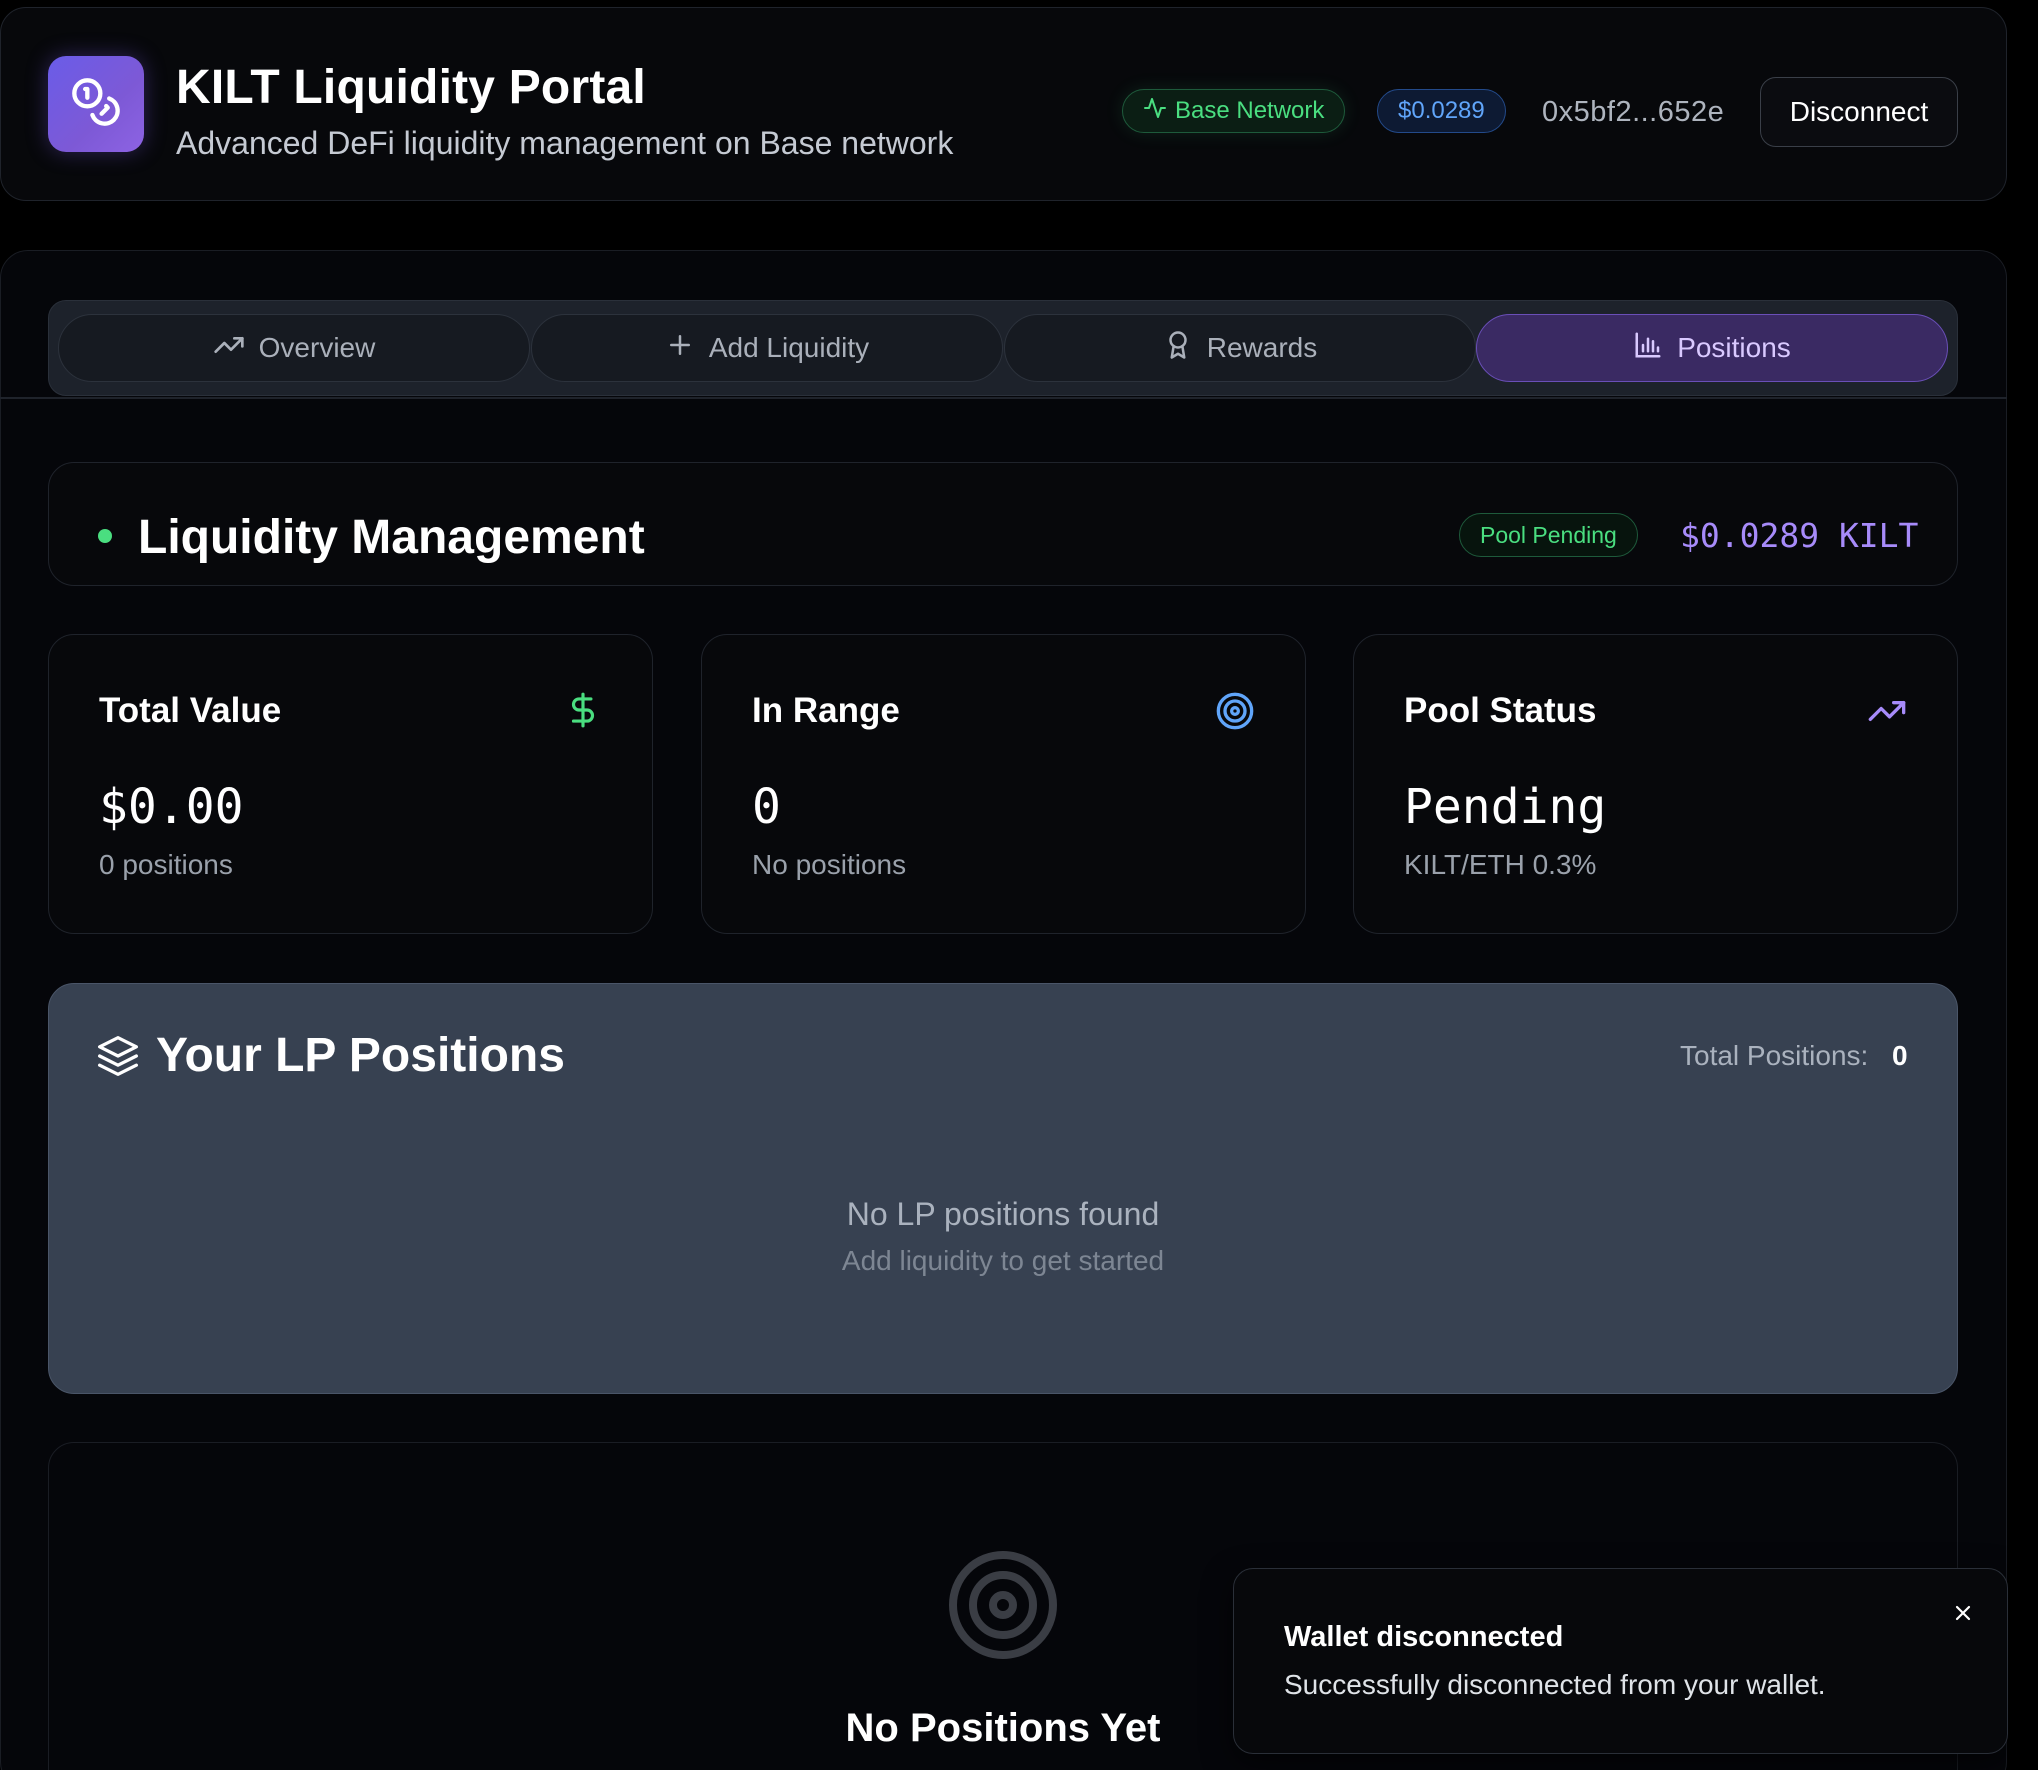  I want to click on network-badge: Base Network, so click(1234, 111).